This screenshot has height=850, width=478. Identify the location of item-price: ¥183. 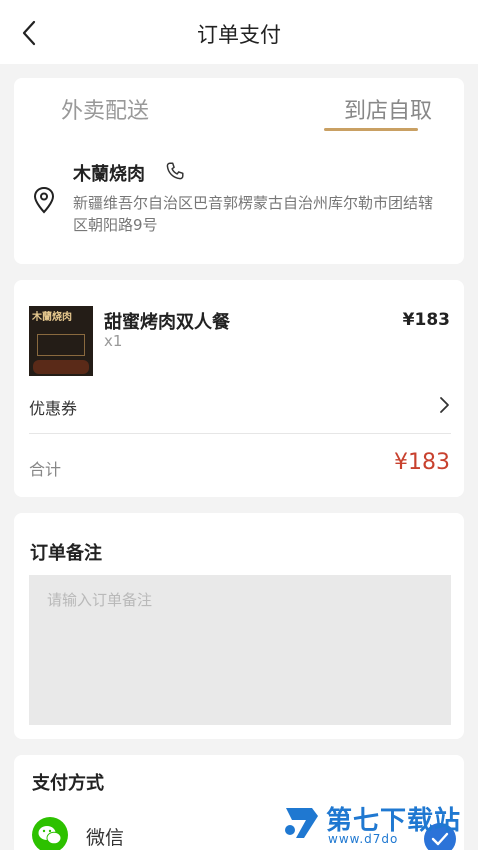
(426, 320).